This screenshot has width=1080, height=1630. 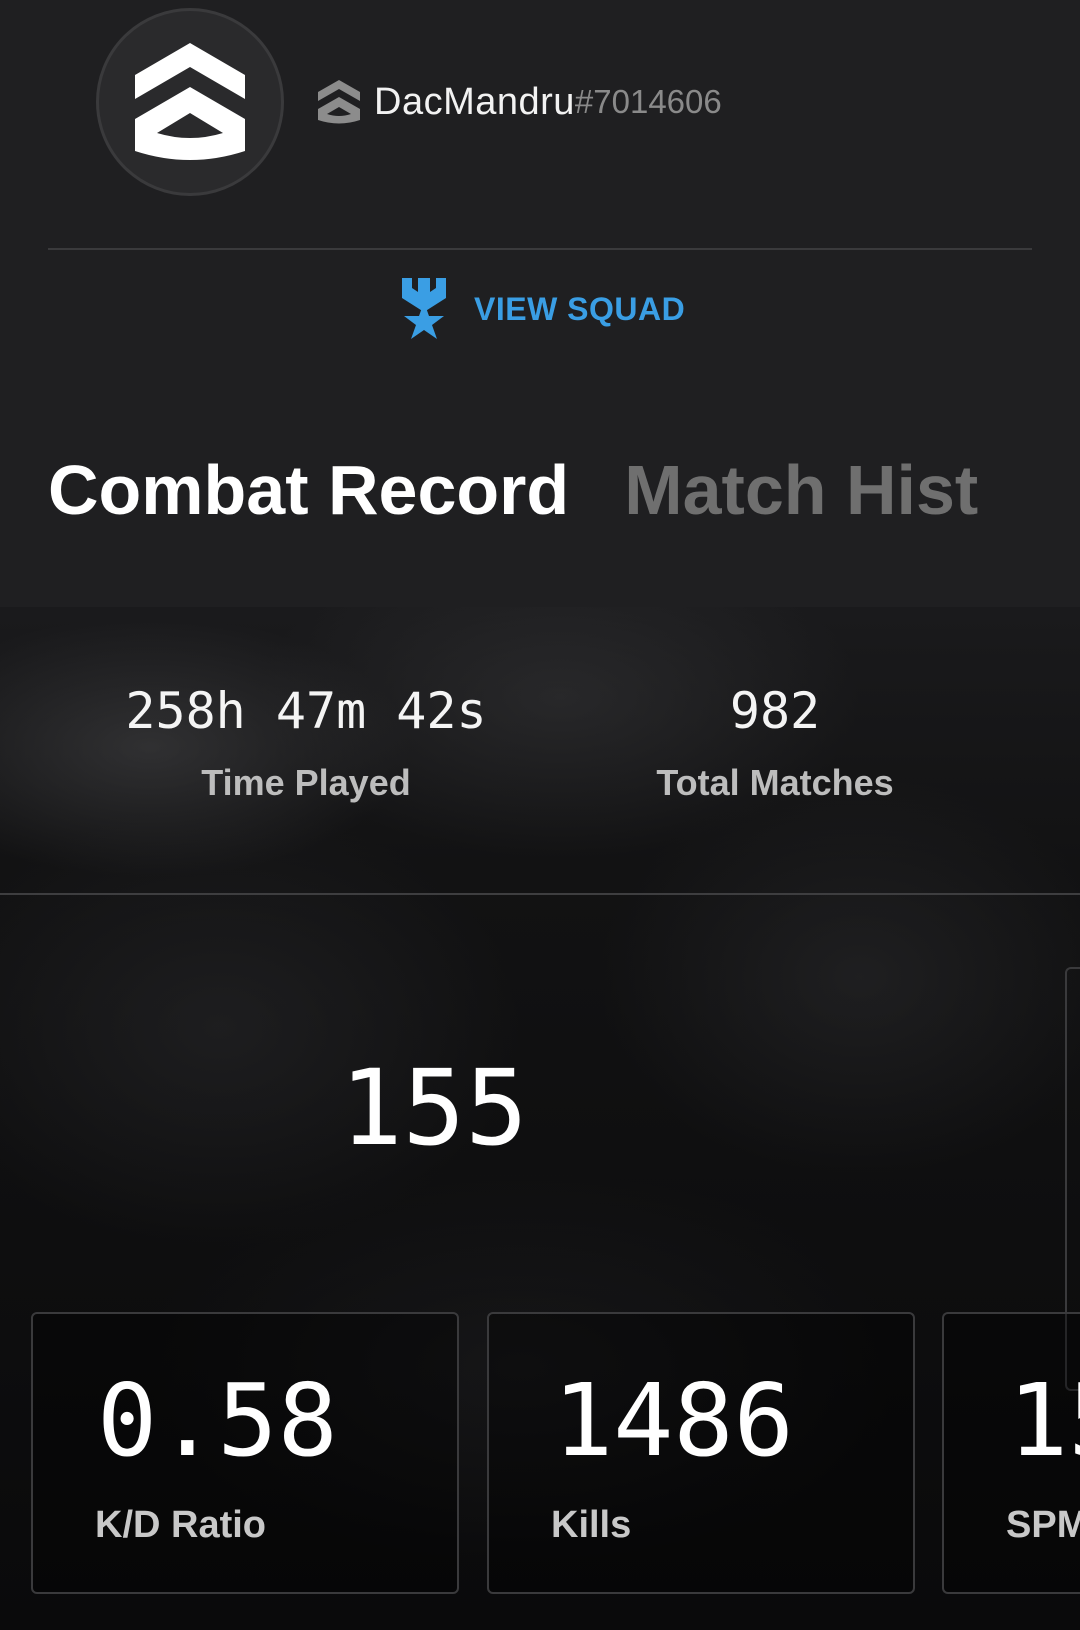 What do you see at coordinates (775, 782) in the screenshot?
I see `total-matches-label: Total Matches` at bounding box center [775, 782].